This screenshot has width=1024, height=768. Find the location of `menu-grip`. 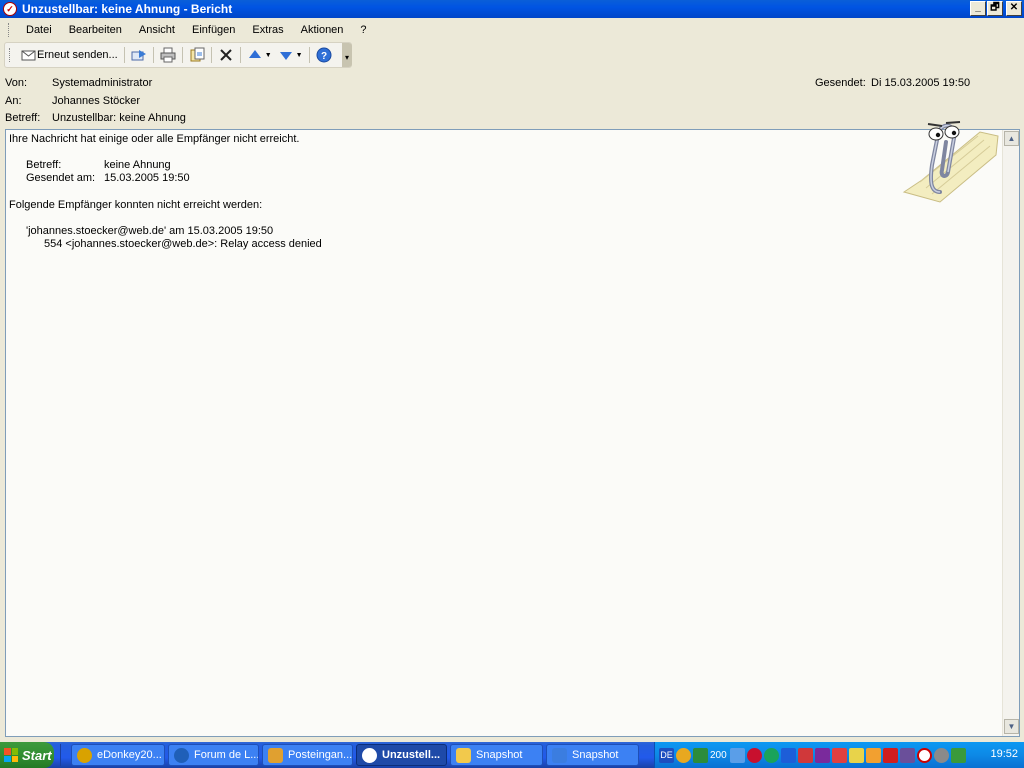

menu-grip is located at coordinates (9, 30).